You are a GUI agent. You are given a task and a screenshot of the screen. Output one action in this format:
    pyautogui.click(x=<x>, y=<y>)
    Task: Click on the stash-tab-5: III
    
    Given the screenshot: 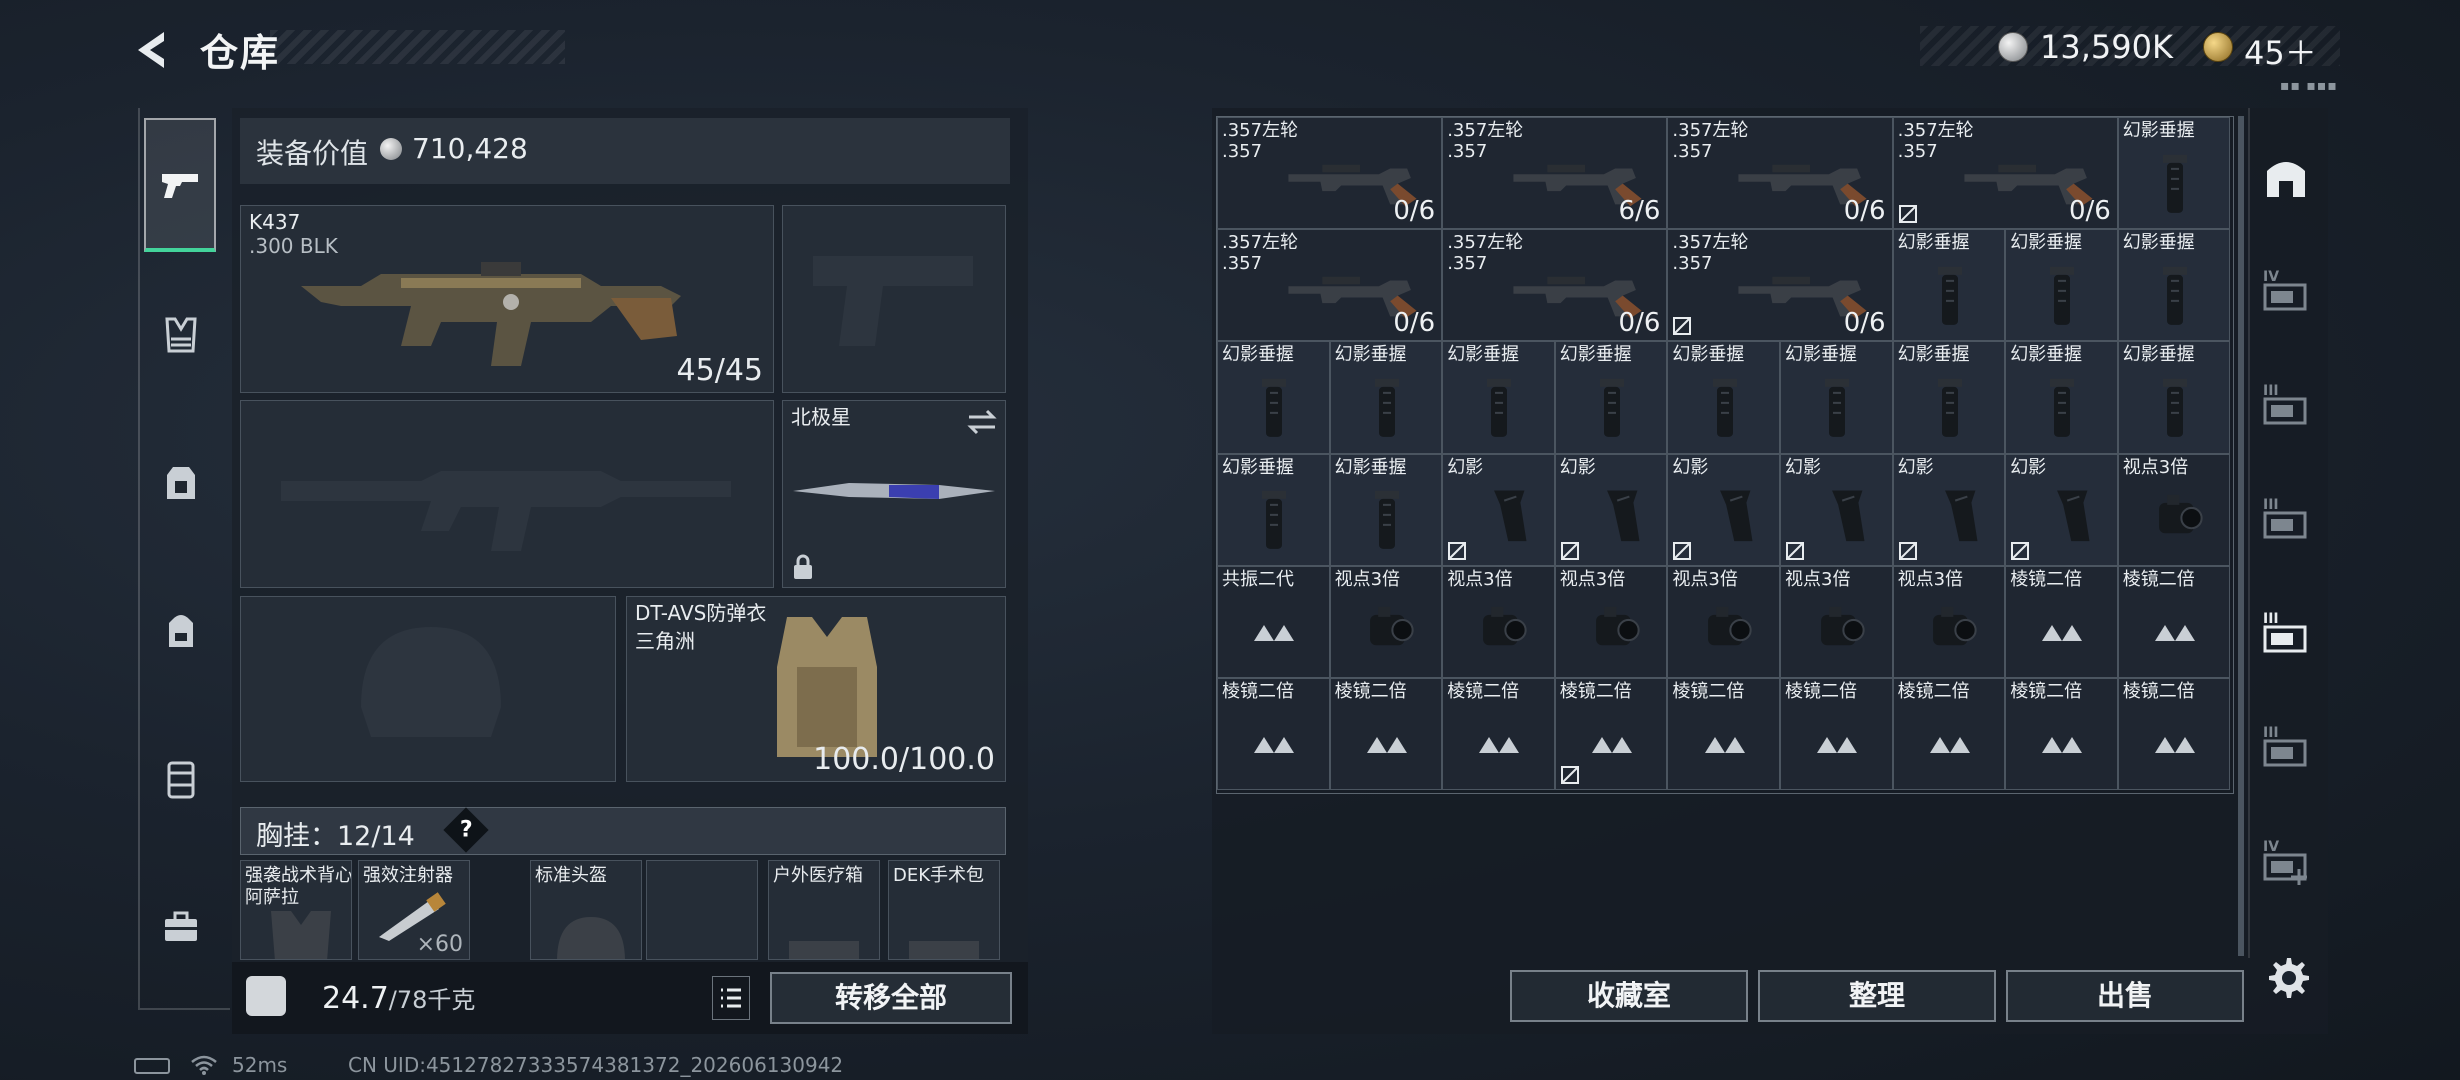 What is the action you would take?
    pyautogui.click(x=2286, y=634)
    